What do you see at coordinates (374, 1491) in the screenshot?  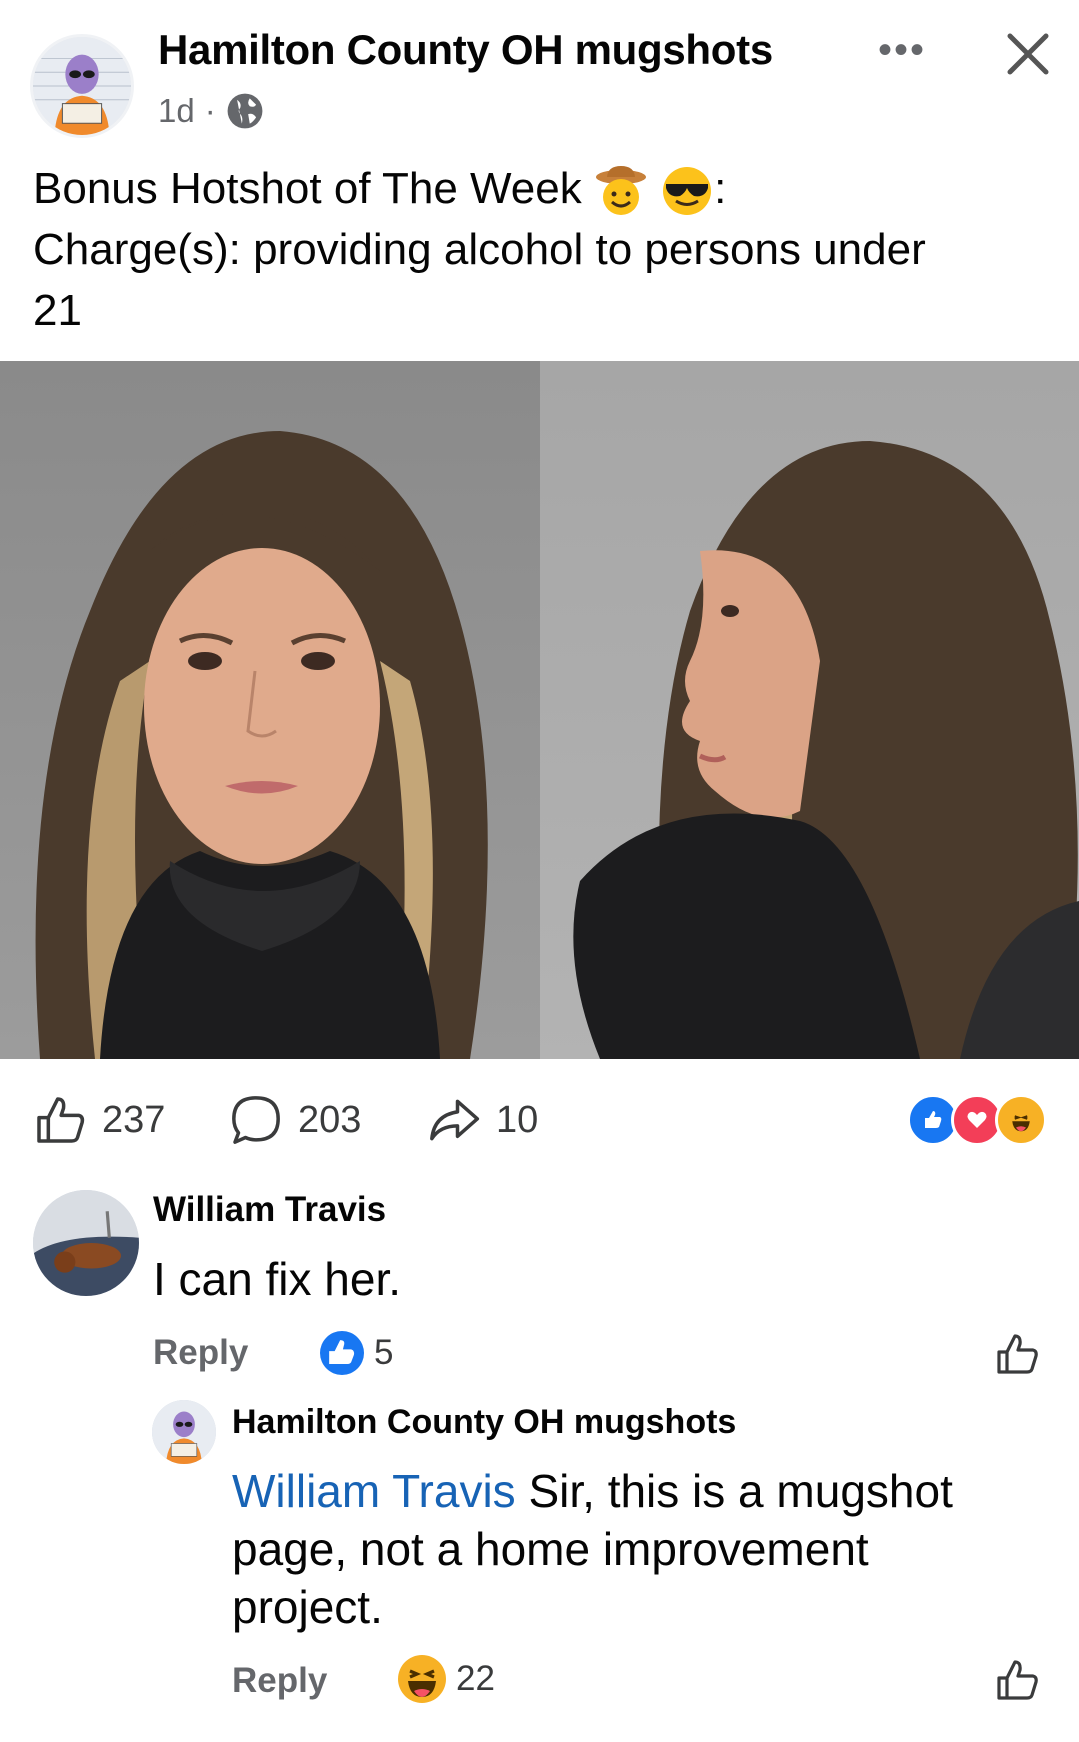 I see `mention-link: William Travis` at bounding box center [374, 1491].